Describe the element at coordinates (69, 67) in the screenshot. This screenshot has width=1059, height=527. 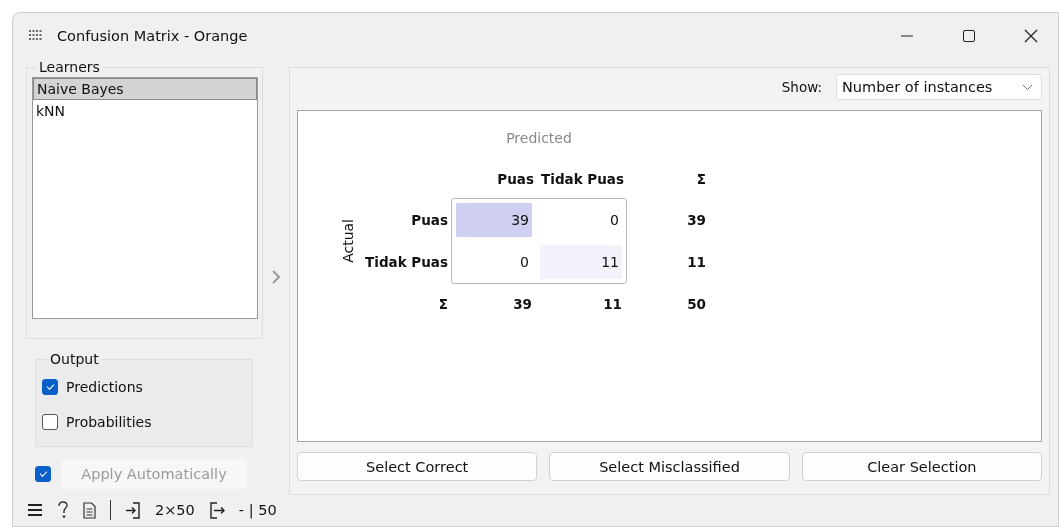
I see `group-title: Learners` at that location.